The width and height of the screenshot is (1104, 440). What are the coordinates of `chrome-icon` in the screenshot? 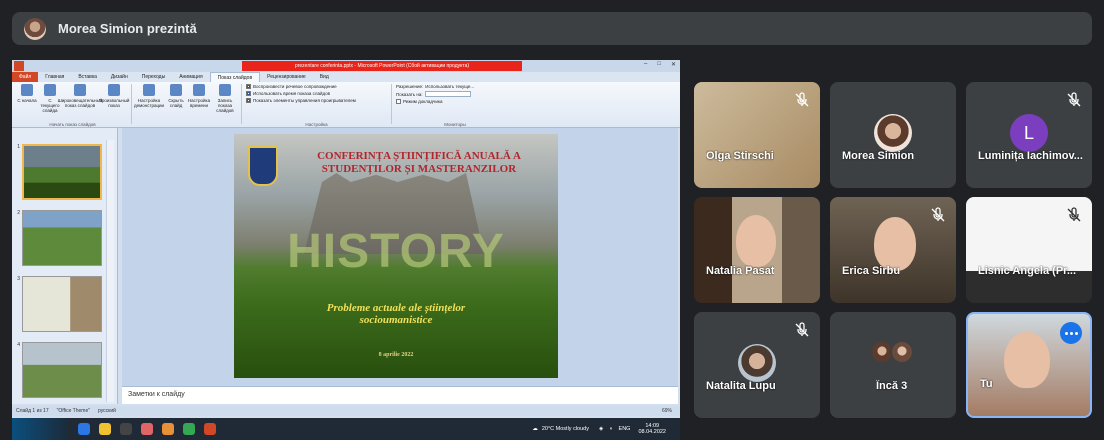 It's located at (189, 429).